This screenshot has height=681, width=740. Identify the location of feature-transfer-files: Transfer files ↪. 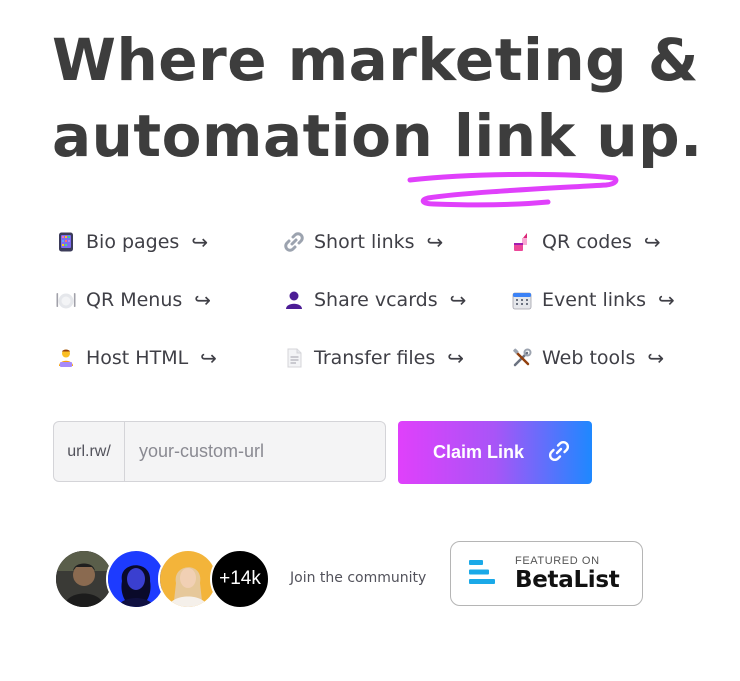
(374, 358).